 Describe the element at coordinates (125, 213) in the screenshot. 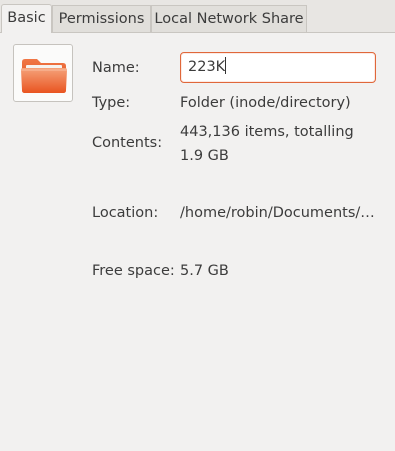

I see `location-label: Location:` at that location.